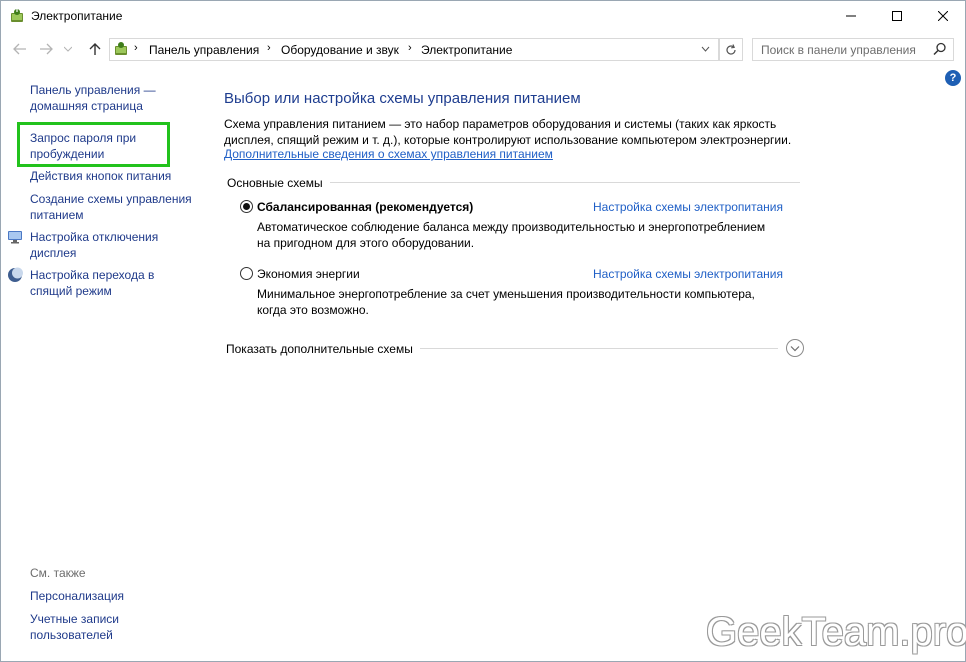 The width and height of the screenshot is (966, 662). I want to click on plan-balanced-radio, so click(246, 206).